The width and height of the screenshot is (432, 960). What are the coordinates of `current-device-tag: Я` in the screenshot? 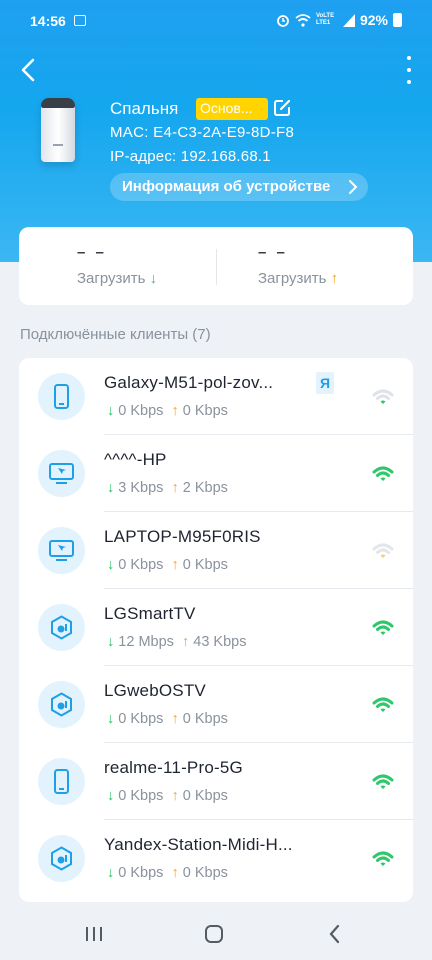 It's located at (325, 383).